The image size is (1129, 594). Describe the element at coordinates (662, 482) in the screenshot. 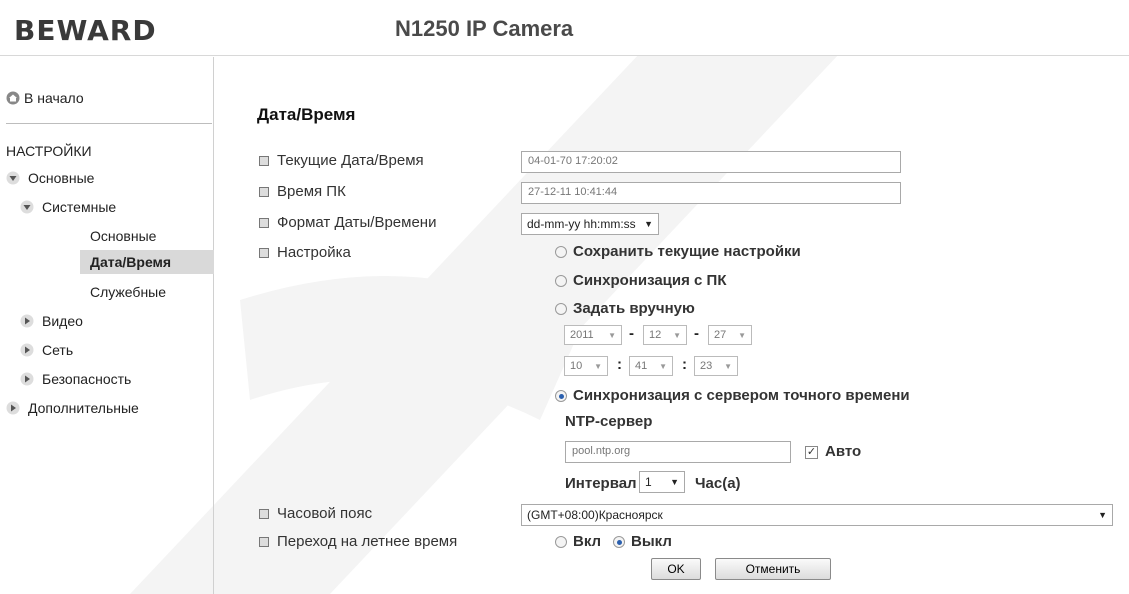

I see `interval-select: 1 ▼` at that location.